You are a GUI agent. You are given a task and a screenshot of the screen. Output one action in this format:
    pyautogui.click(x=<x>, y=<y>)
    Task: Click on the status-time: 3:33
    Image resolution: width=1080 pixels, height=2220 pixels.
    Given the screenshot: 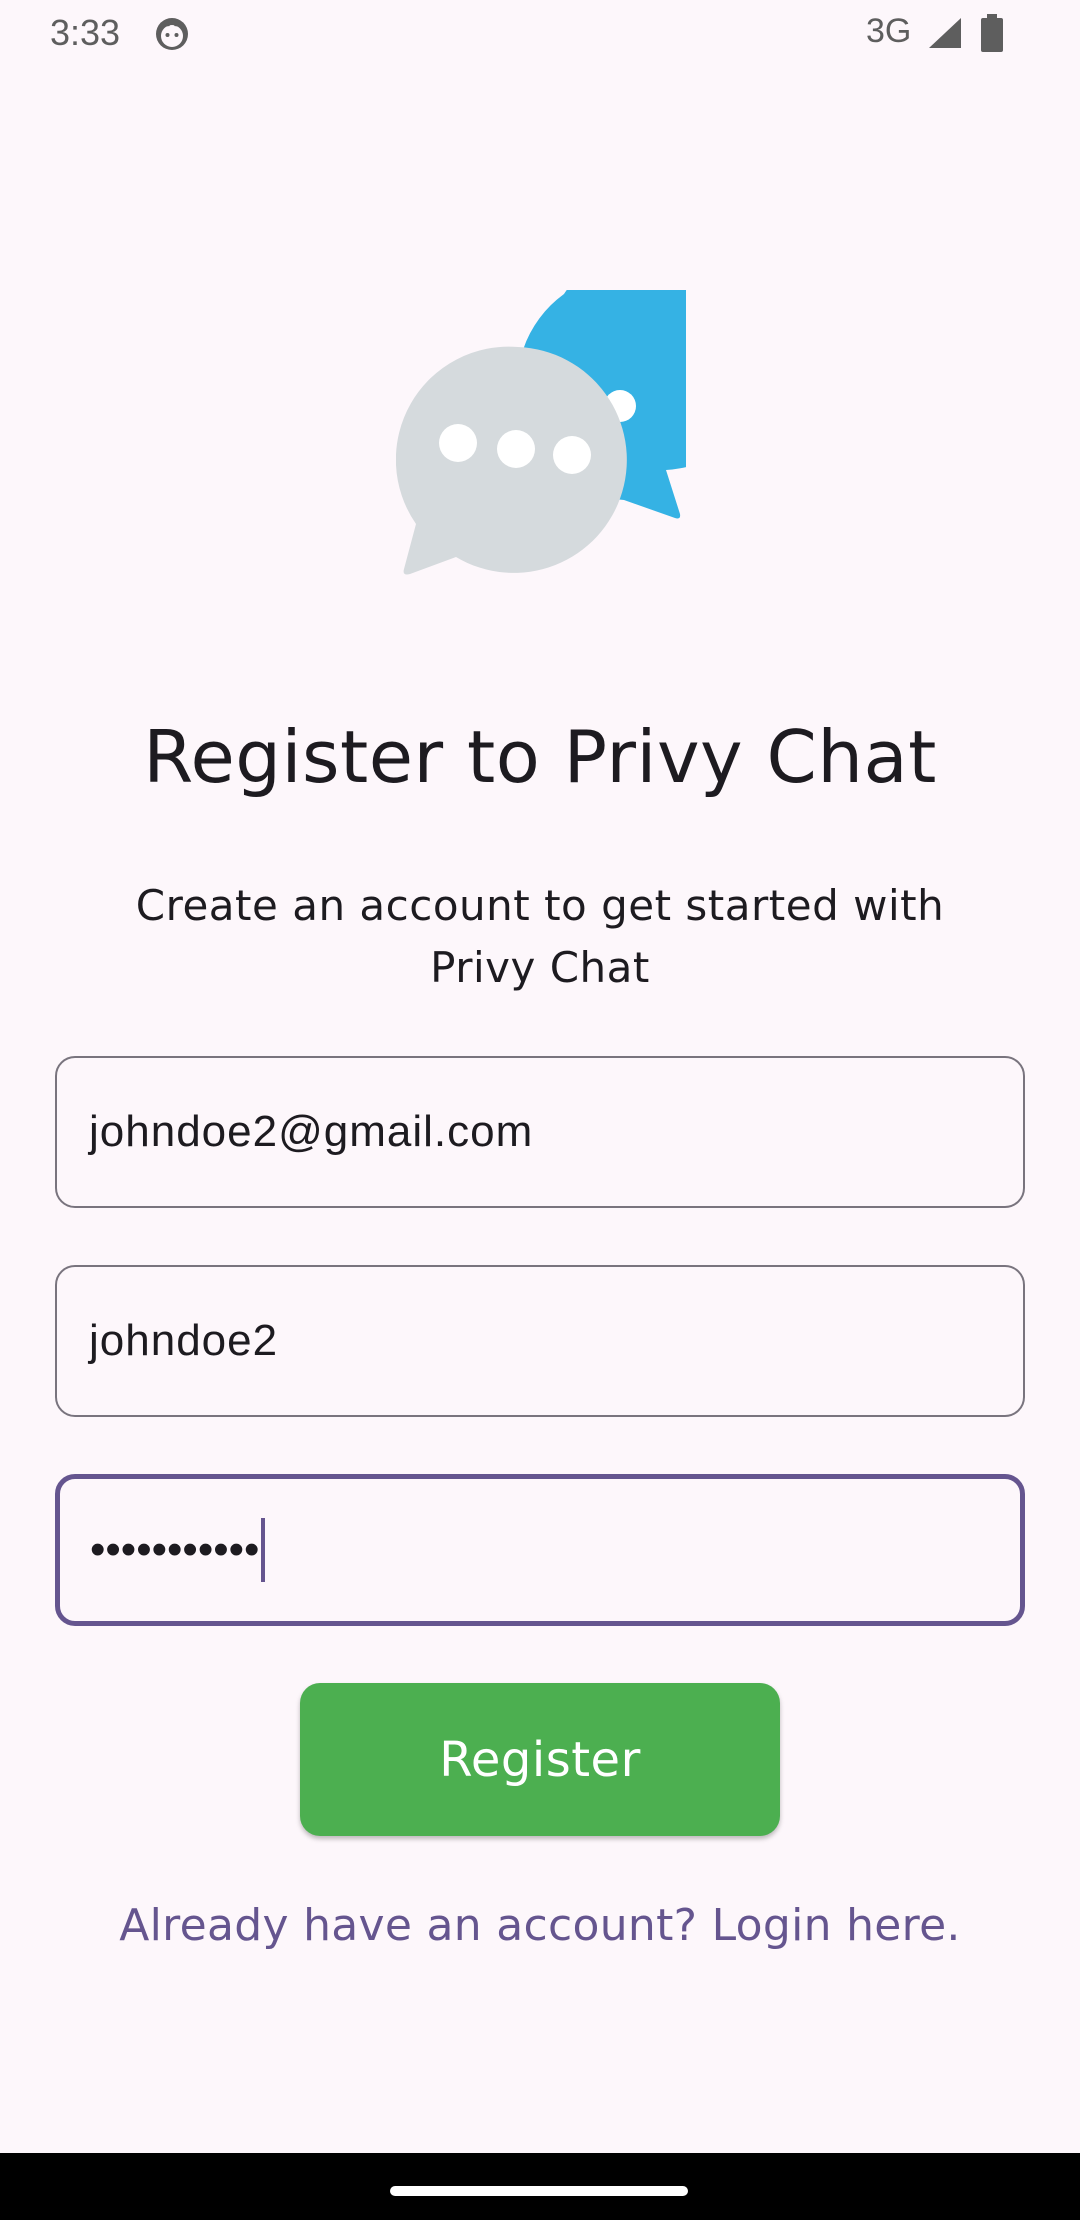 What is the action you would take?
    pyautogui.click(x=85, y=32)
    